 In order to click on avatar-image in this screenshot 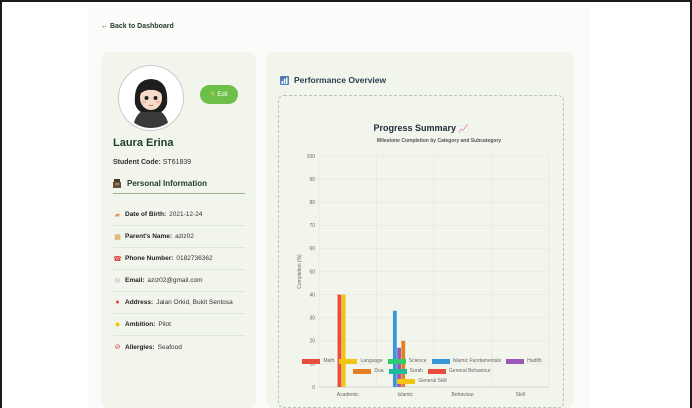, I will do `click(151, 98)`.